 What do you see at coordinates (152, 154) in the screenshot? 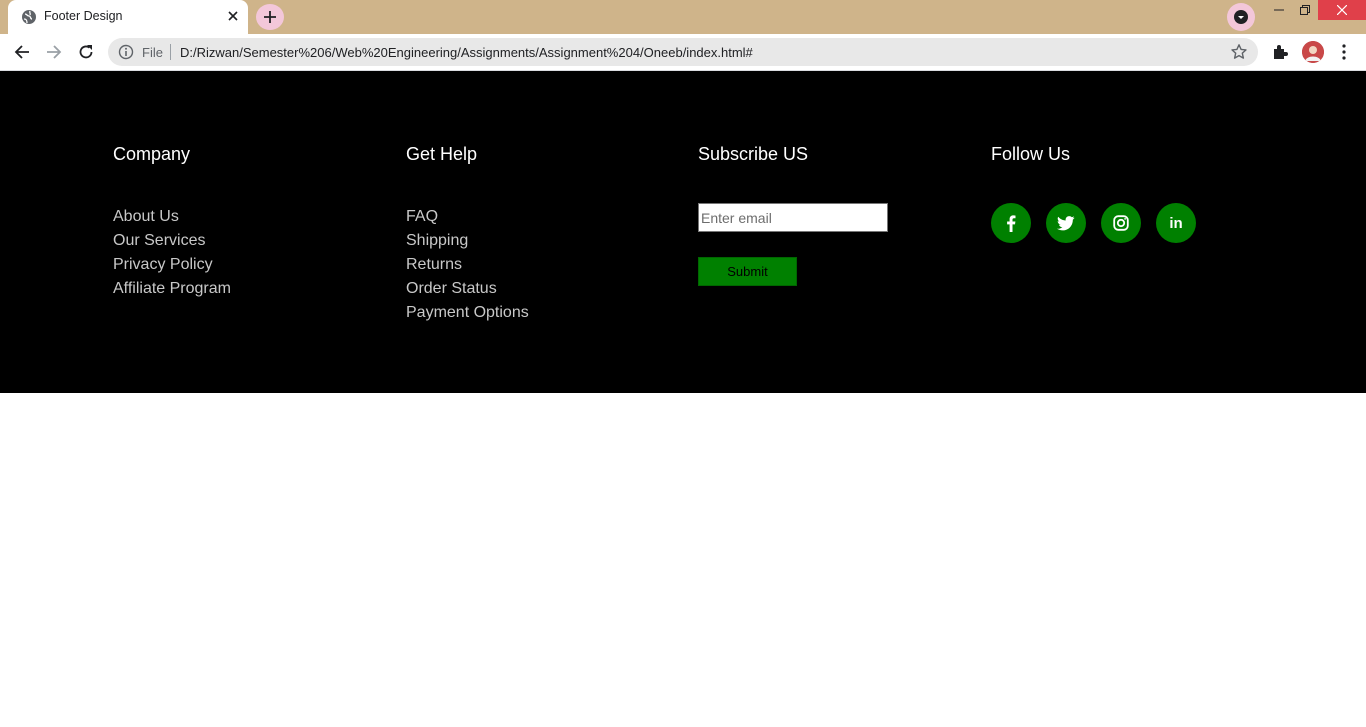
I see `company-heading: Company` at bounding box center [152, 154].